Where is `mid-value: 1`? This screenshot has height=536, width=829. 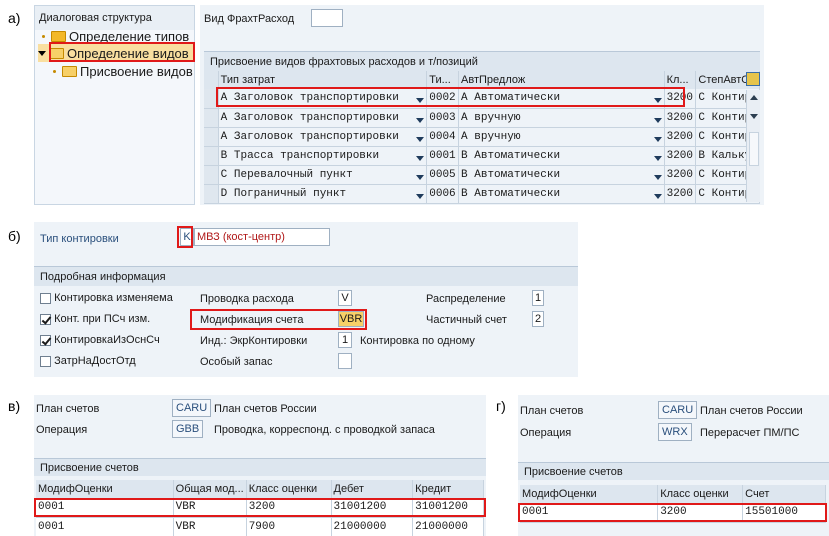 mid-value: 1 is located at coordinates (345, 340).